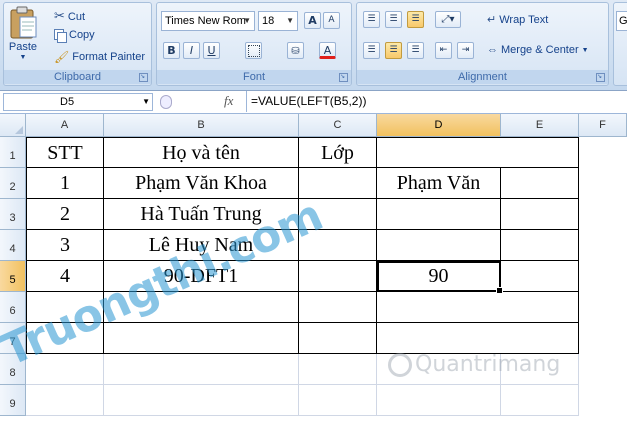 This screenshot has width=627, height=423. I want to click on cell-a3: 2, so click(65, 214).